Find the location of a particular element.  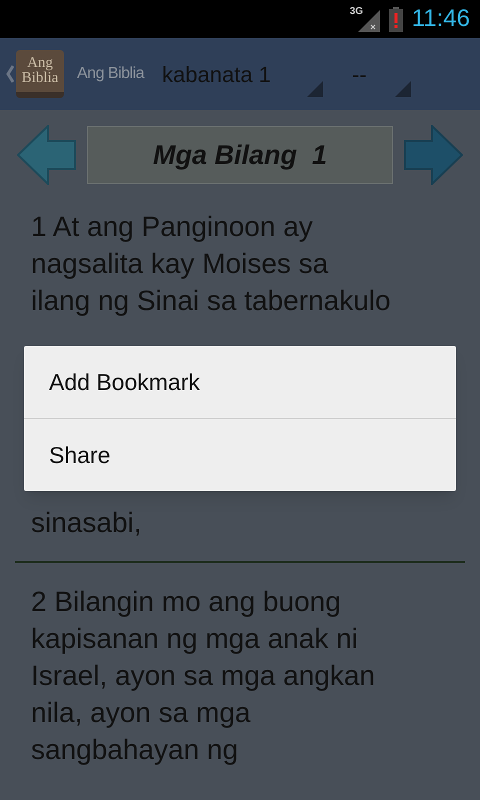

verse-text: 2 Bilangin mo ang buong is located at coordinates (186, 602).